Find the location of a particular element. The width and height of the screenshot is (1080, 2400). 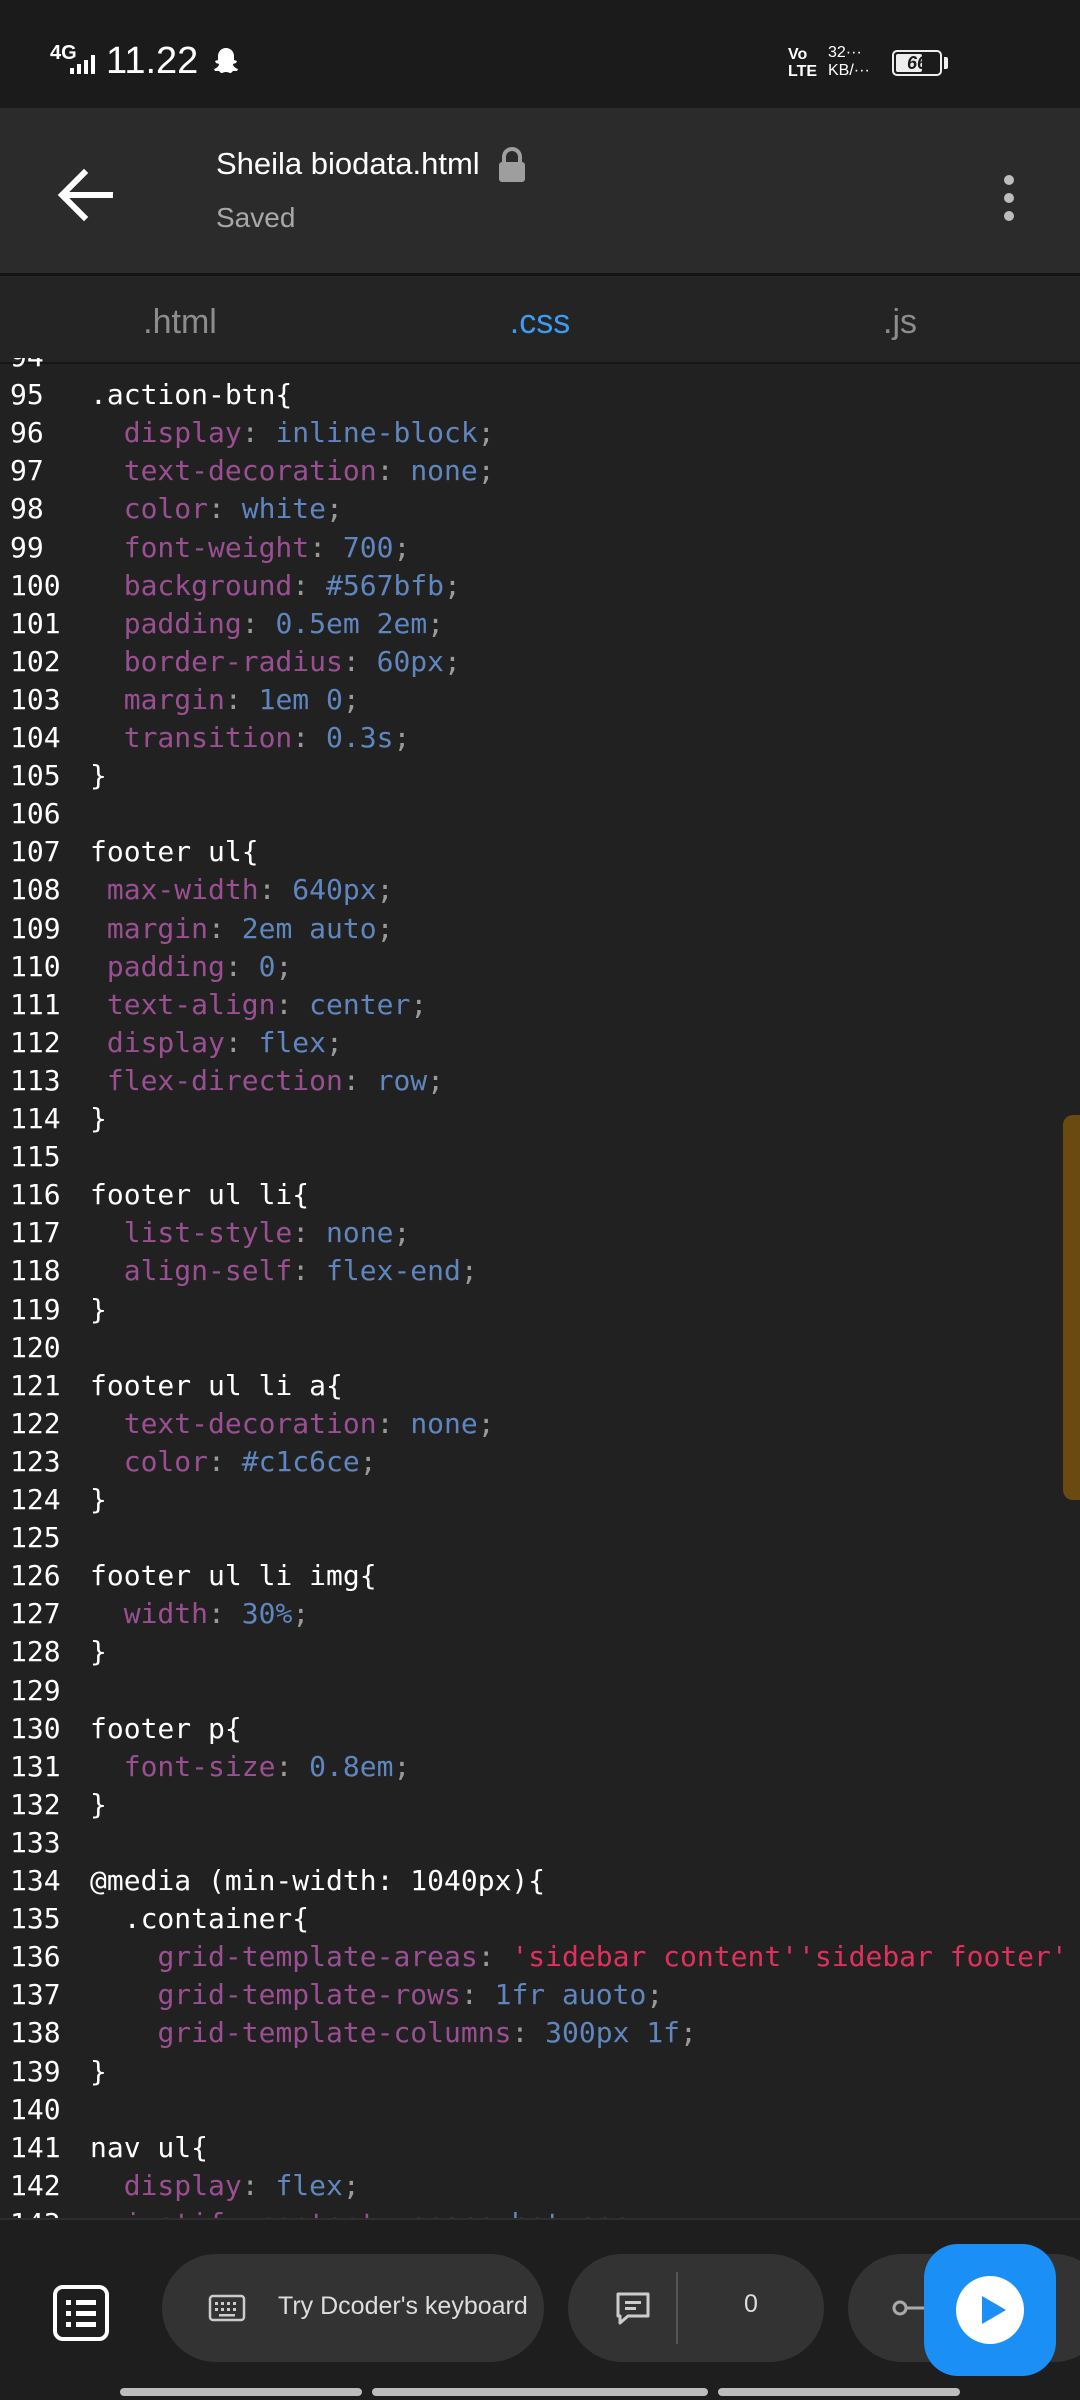

code-token: flex-direction is located at coordinates (224, 1080).